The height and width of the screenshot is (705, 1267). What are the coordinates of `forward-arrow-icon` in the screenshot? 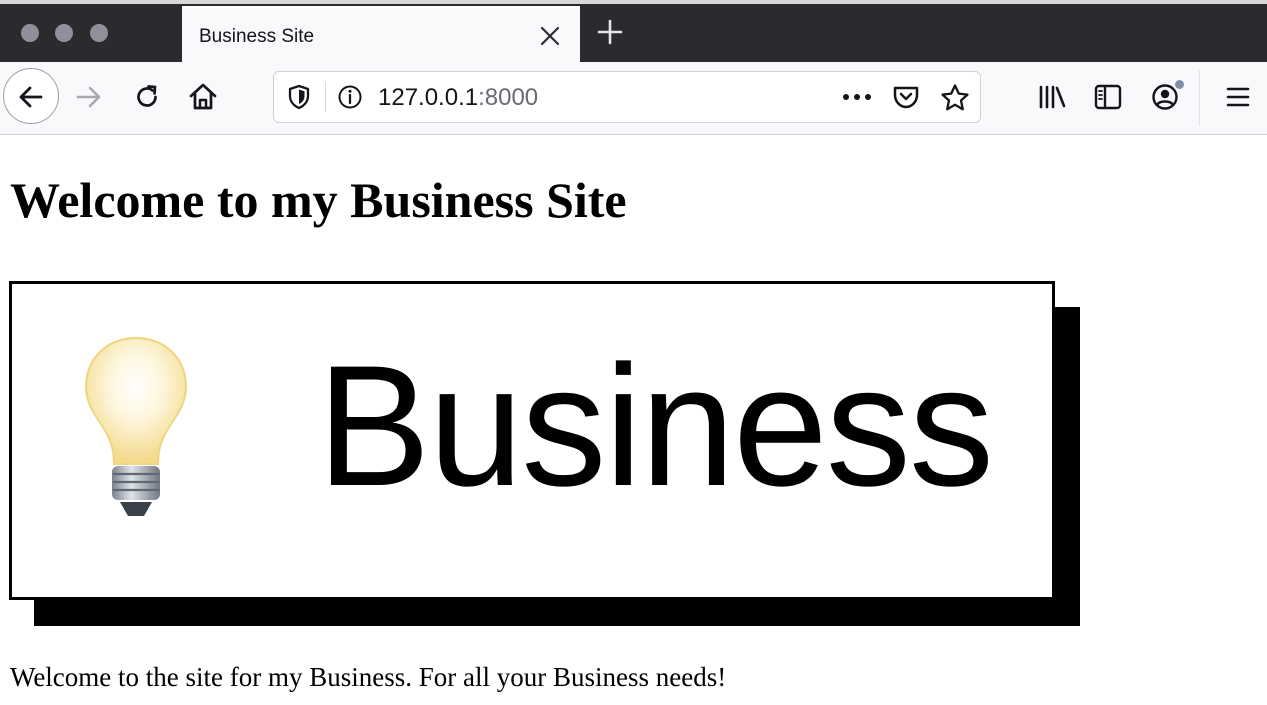 It's located at (89, 97).